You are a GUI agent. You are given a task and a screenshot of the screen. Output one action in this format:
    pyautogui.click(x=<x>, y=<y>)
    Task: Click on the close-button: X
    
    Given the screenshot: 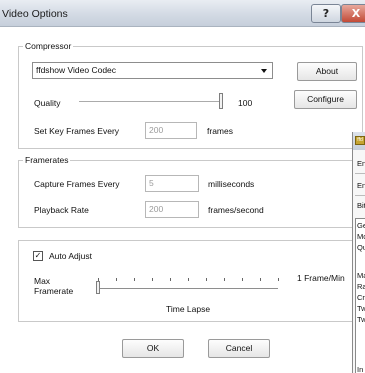 What is the action you would take?
    pyautogui.click(x=353, y=13)
    